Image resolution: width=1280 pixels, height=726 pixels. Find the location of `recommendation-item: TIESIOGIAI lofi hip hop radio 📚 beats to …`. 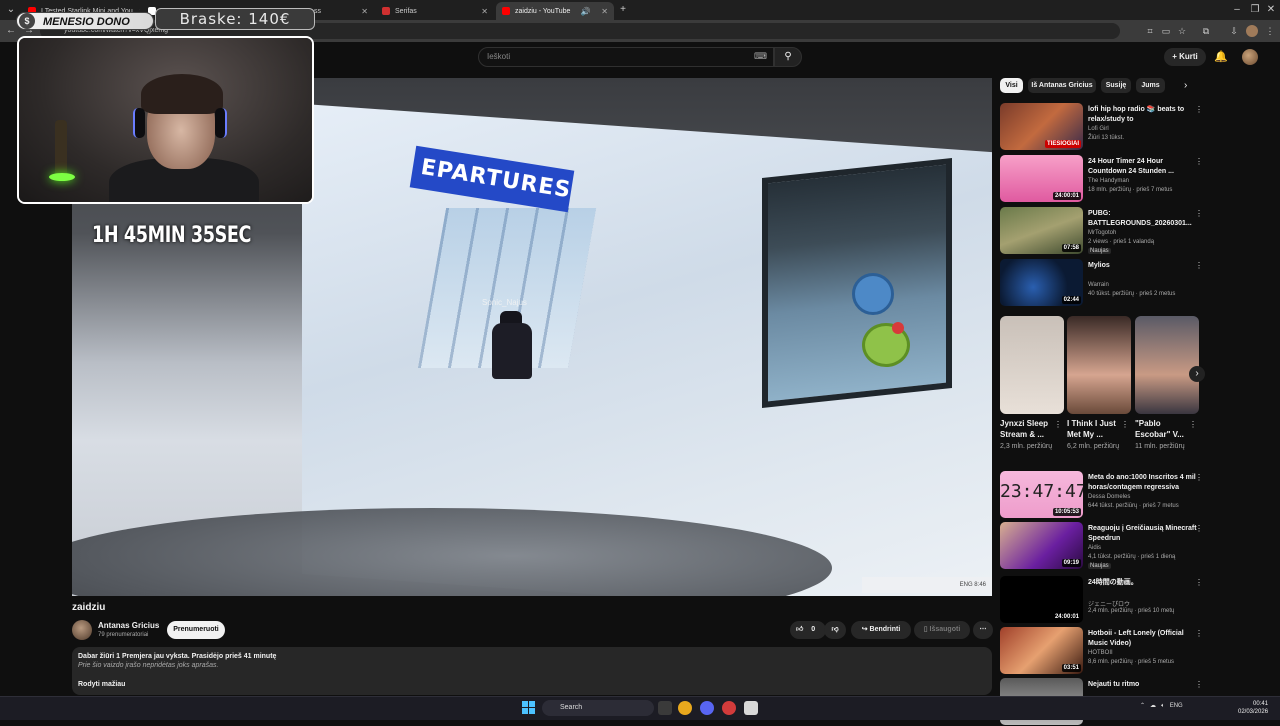

recommendation-item: TIESIOGIAI lofi hip hop radio 📚 beats to … is located at coordinates (1102, 127).